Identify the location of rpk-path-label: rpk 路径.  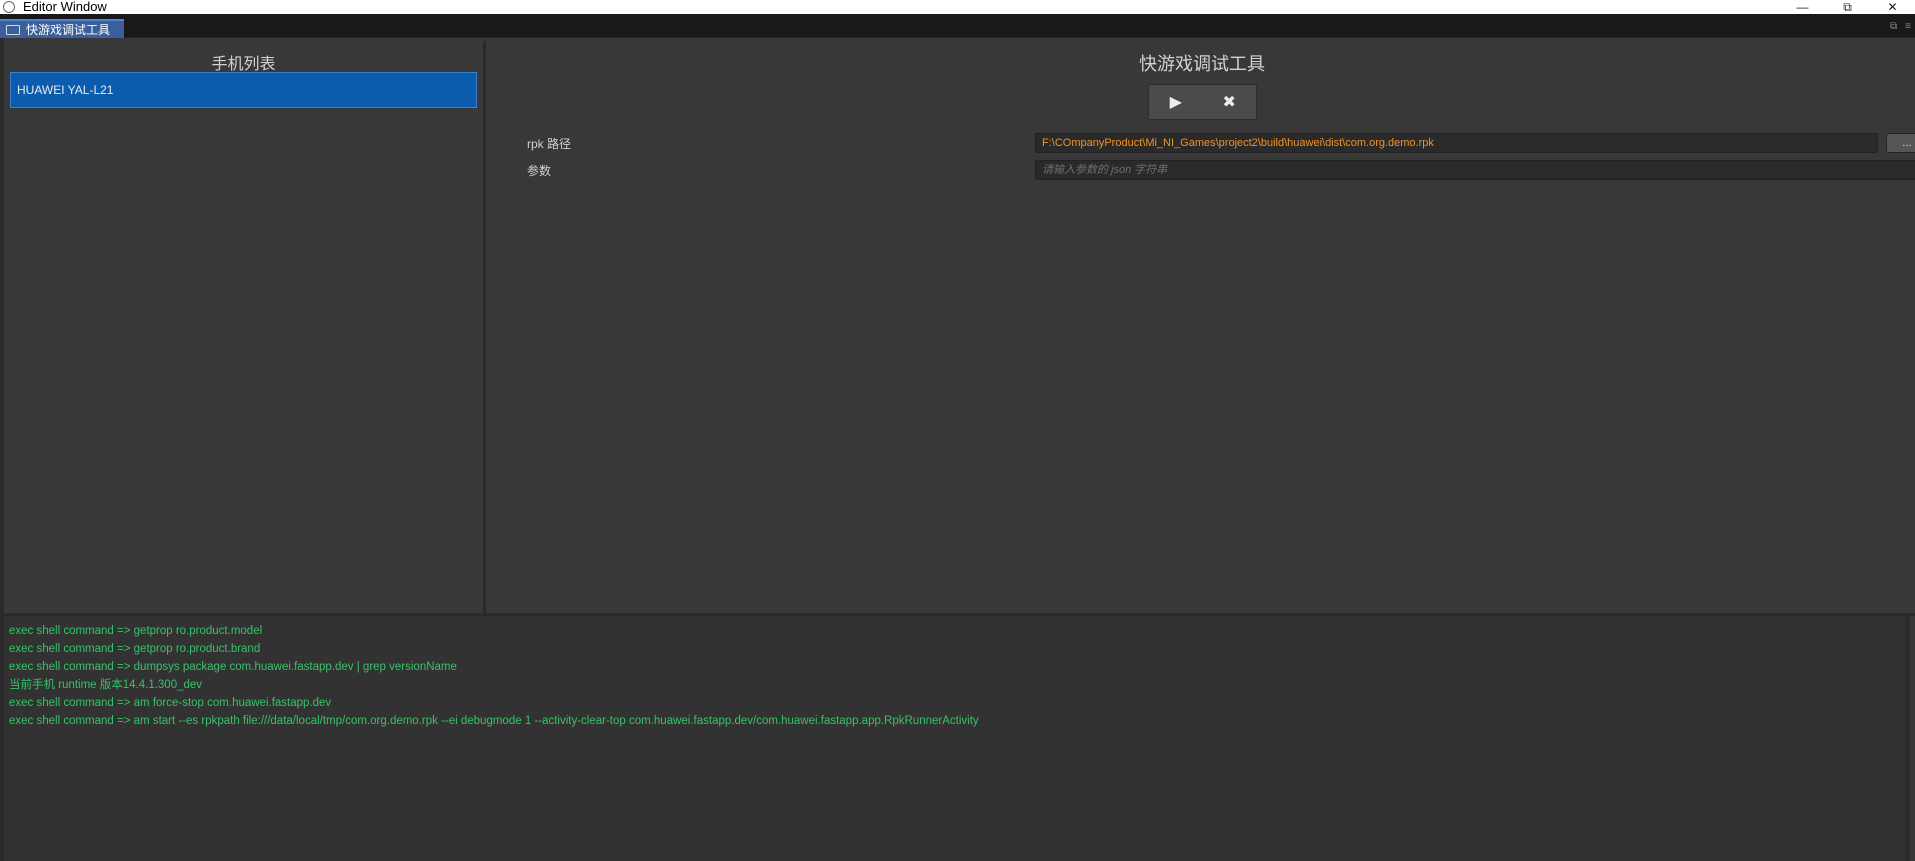
(549, 144).